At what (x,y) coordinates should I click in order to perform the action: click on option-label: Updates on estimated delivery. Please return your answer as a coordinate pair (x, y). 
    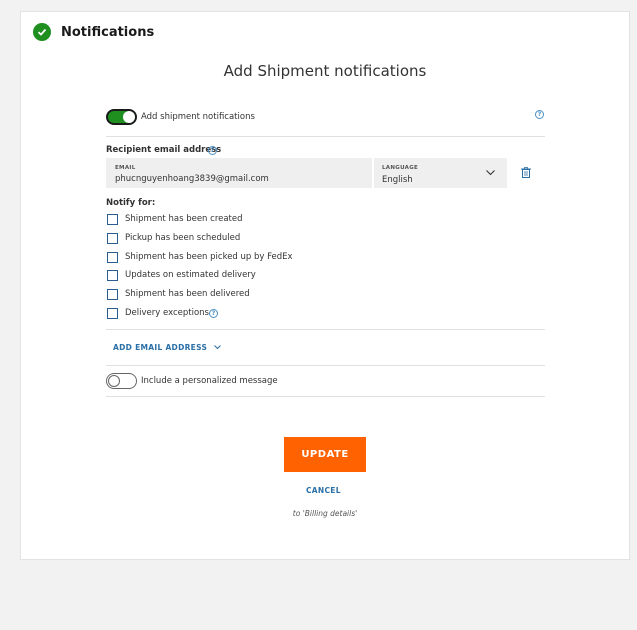
    Looking at the image, I should click on (190, 275).